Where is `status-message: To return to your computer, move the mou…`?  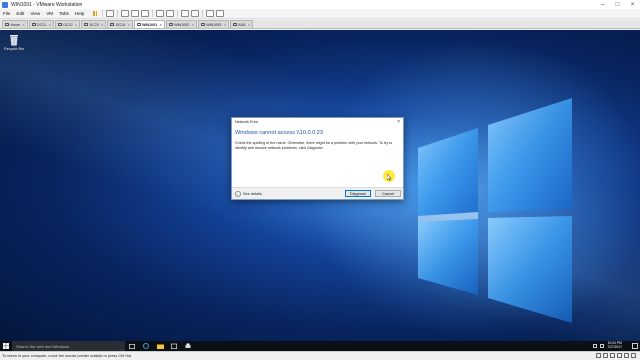
status-message: To return to your computer, move the mou… is located at coordinates (67, 356).